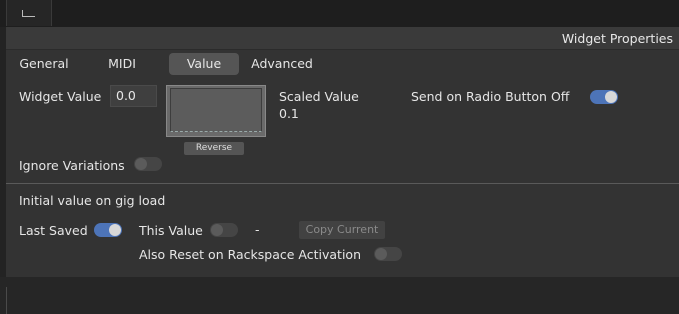  What do you see at coordinates (282, 64) in the screenshot?
I see `tab-advanced: Advanced` at bounding box center [282, 64].